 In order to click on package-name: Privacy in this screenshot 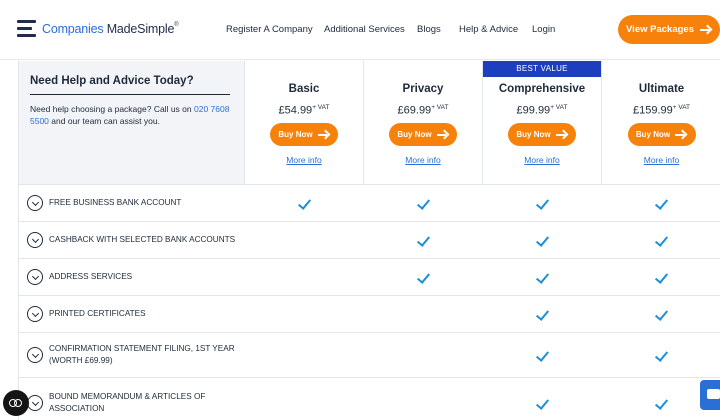, I will do `click(423, 89)`.